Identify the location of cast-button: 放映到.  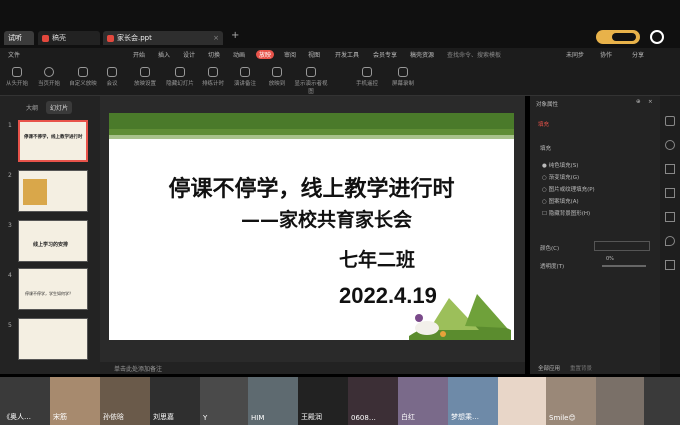
(277, 77).